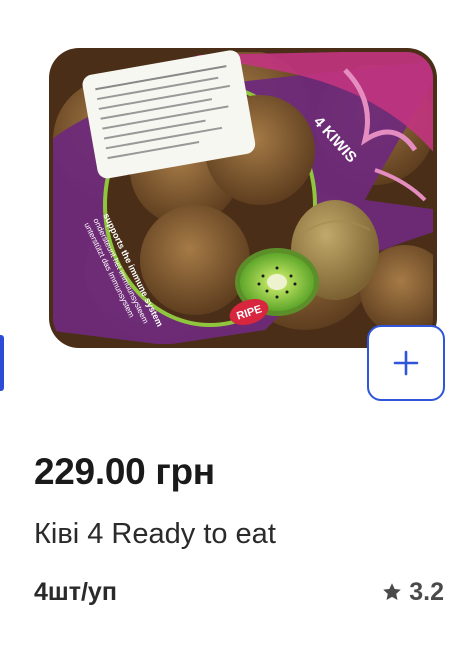 Image resolution: width=474 pixels, height=670 pixels. Describe the element at coordinates (124, 471) in the screenshot. I see `product-price: 229.00 грн` at that location.